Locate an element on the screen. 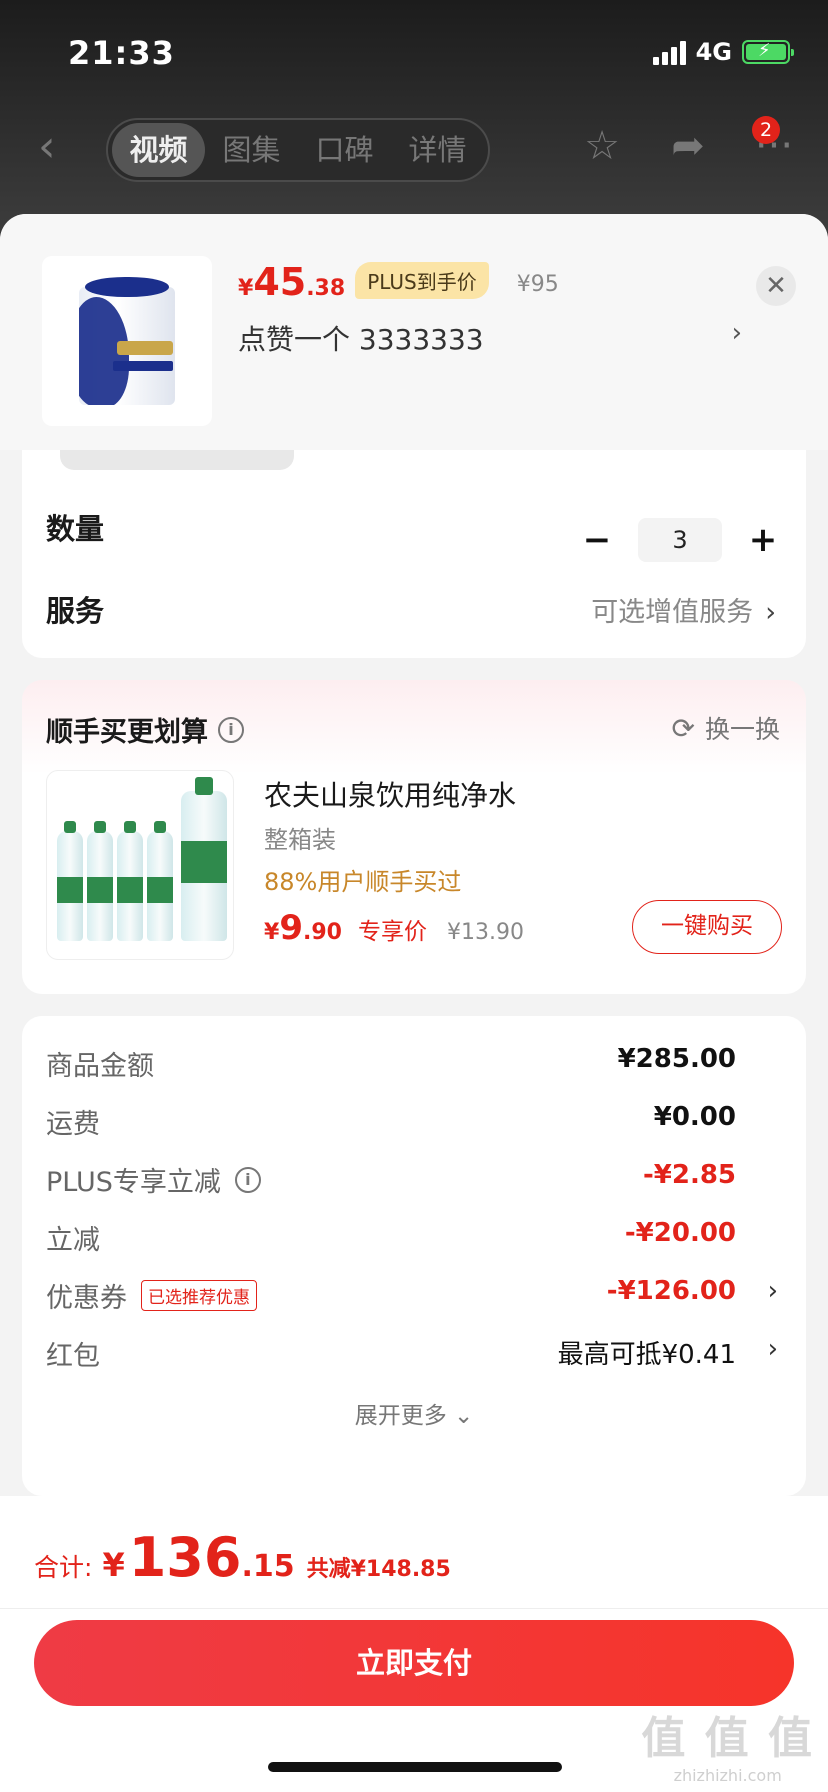 The width and height of the screenshot is (828, 1792). summary-value: ¥0.00 is located at coordinates (694, 1117).